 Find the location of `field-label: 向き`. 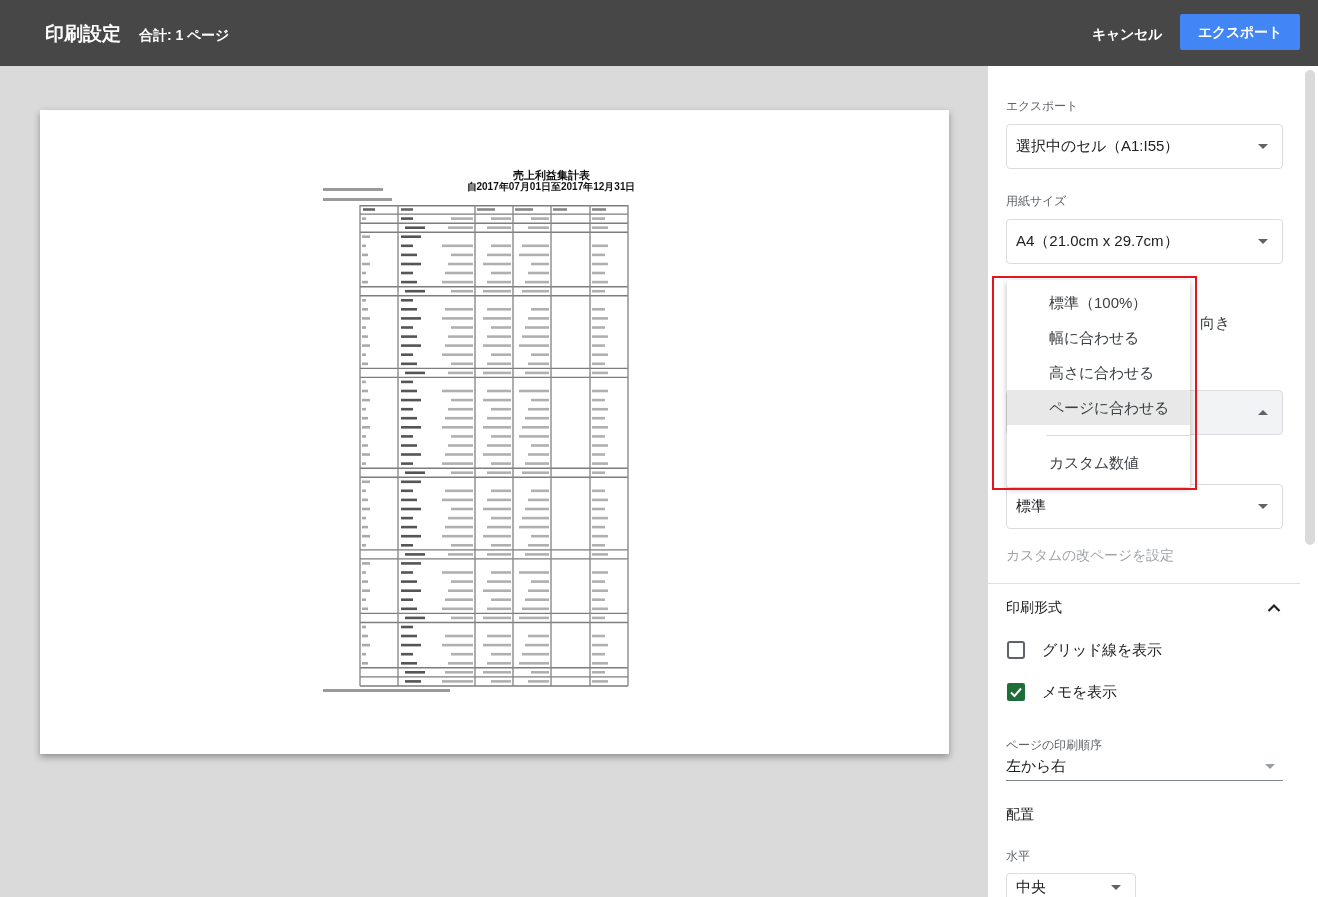

field-label: 向き is located at coordinates (1215, 323).